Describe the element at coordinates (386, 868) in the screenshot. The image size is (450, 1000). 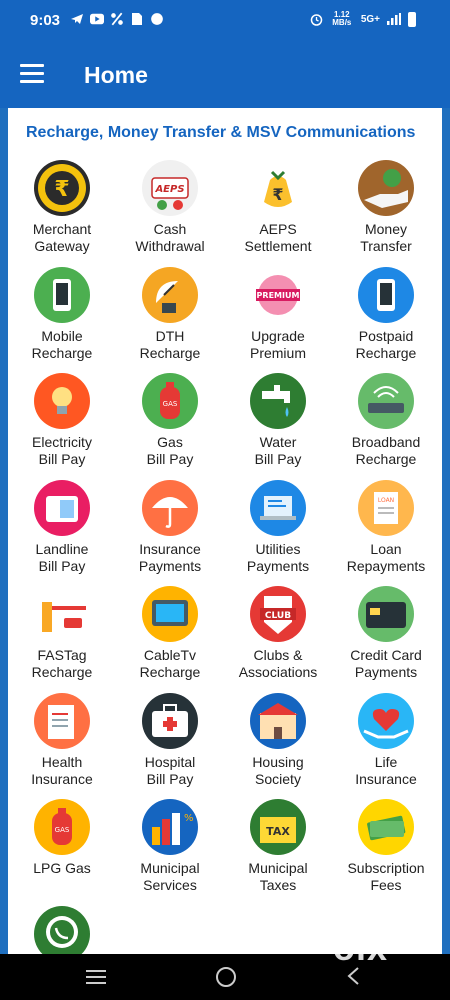
I see `service-label-line1: Subscription` at that location.